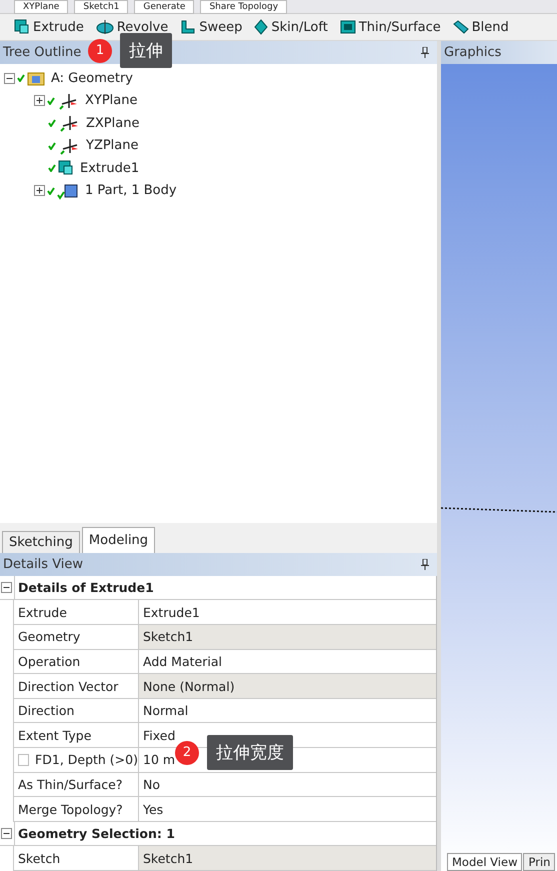 The width and height of the screenshot is (557, 871). What do you see at coordinates (291, 27) in the screenshot?
I see `toolbar-button: Skin/Loft` at bounding box center [291, 27].